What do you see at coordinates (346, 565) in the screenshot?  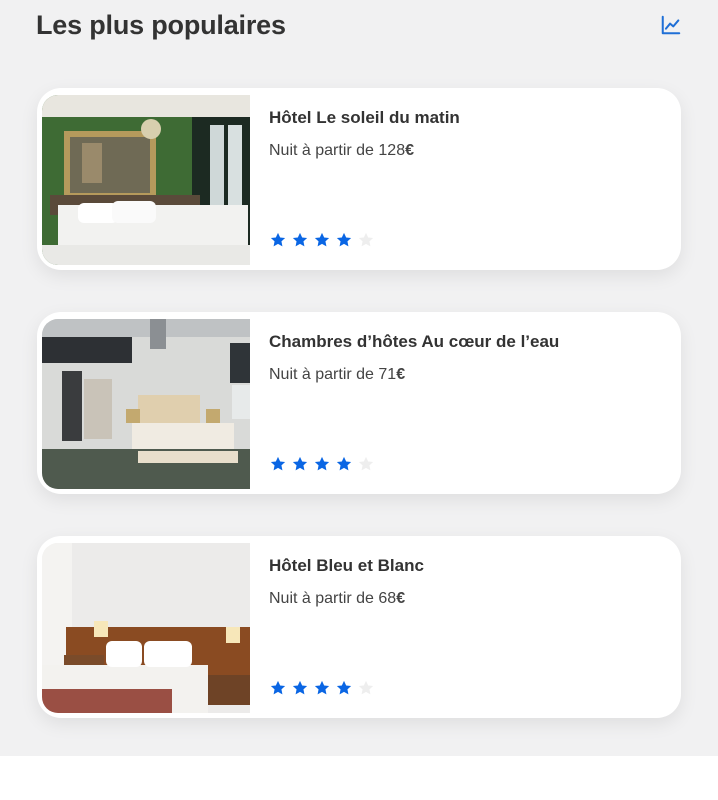 I see `hotel-name: Hôtel Bleu et Blanc` at bounding box center [346, 565].